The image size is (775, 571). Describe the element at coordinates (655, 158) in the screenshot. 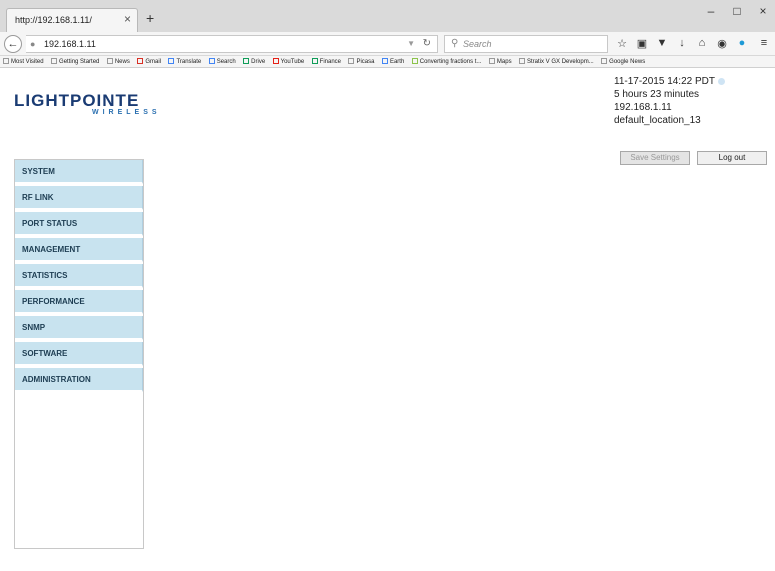

I see `save-settings-button: Save Settings` at that location.